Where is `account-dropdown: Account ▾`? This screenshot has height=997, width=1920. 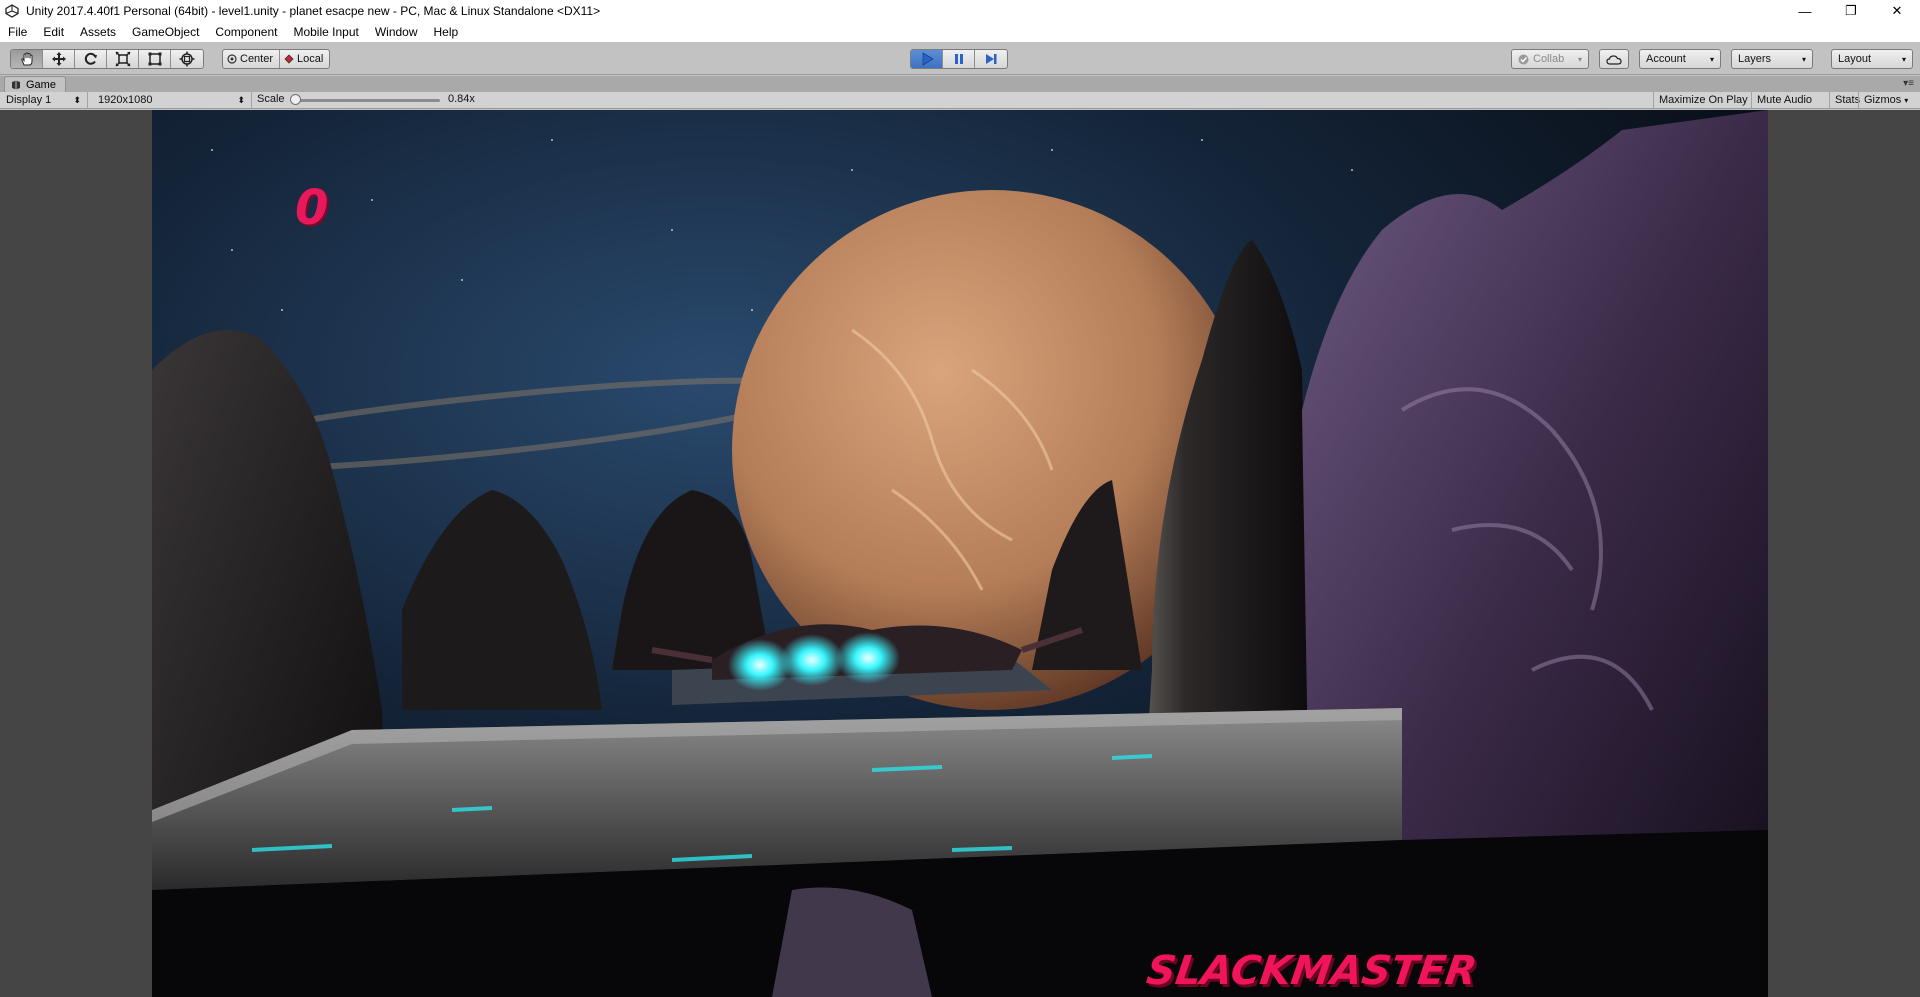
account-dropdown: Account ▾ is located at coordinates (1680, 59).